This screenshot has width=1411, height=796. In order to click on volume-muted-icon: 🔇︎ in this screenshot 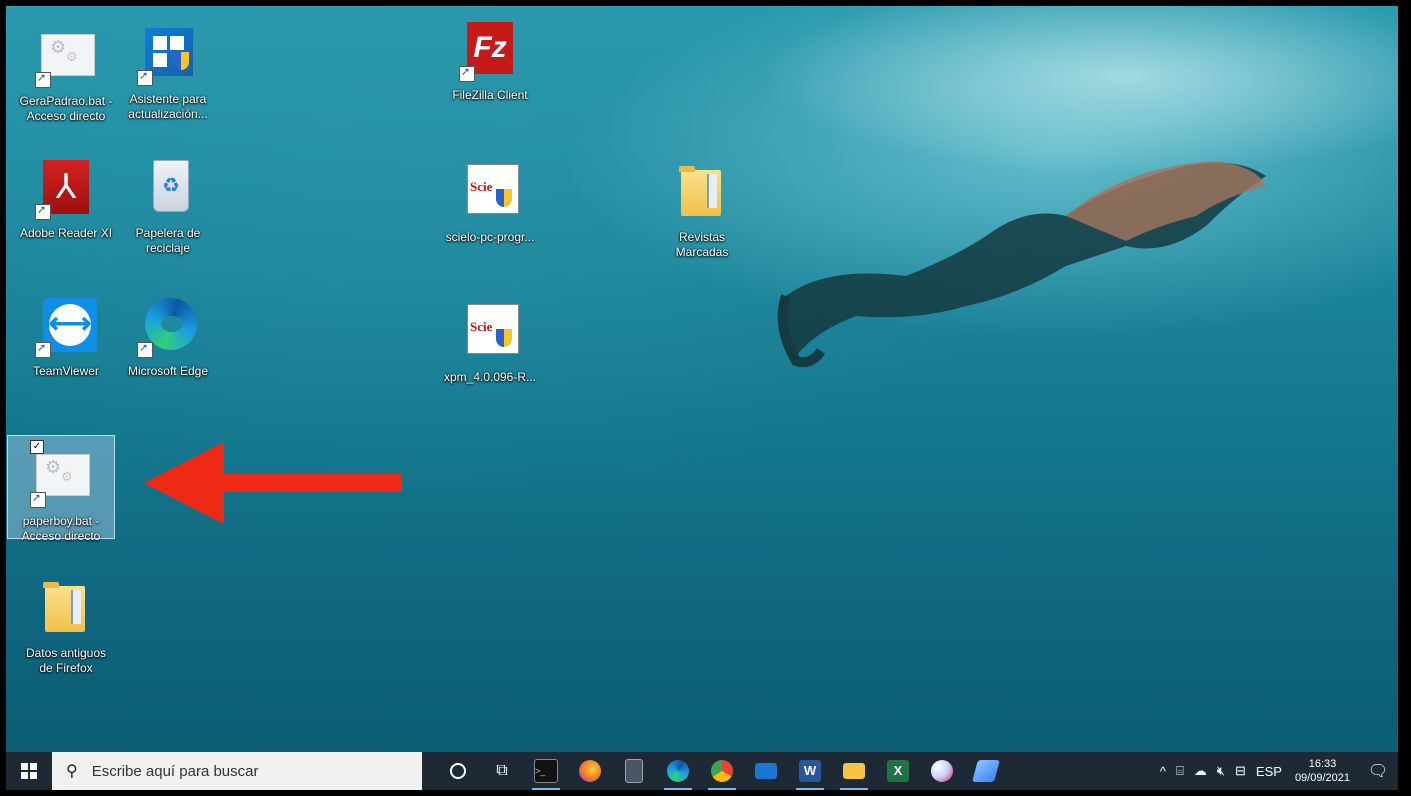, I will do `click(1221, 771)`.